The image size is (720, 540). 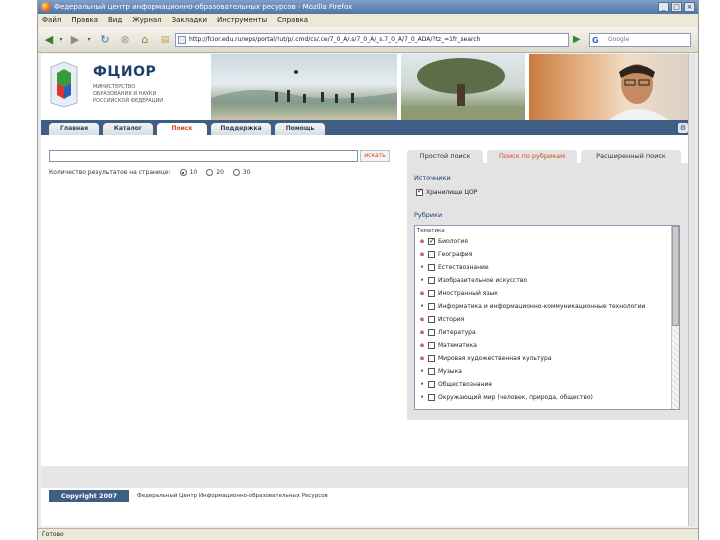 What do you see at coordinates (61, 40) in the screenshot?
I see `back-dropdown-icon: ▾` at bounding box center [61, 40].